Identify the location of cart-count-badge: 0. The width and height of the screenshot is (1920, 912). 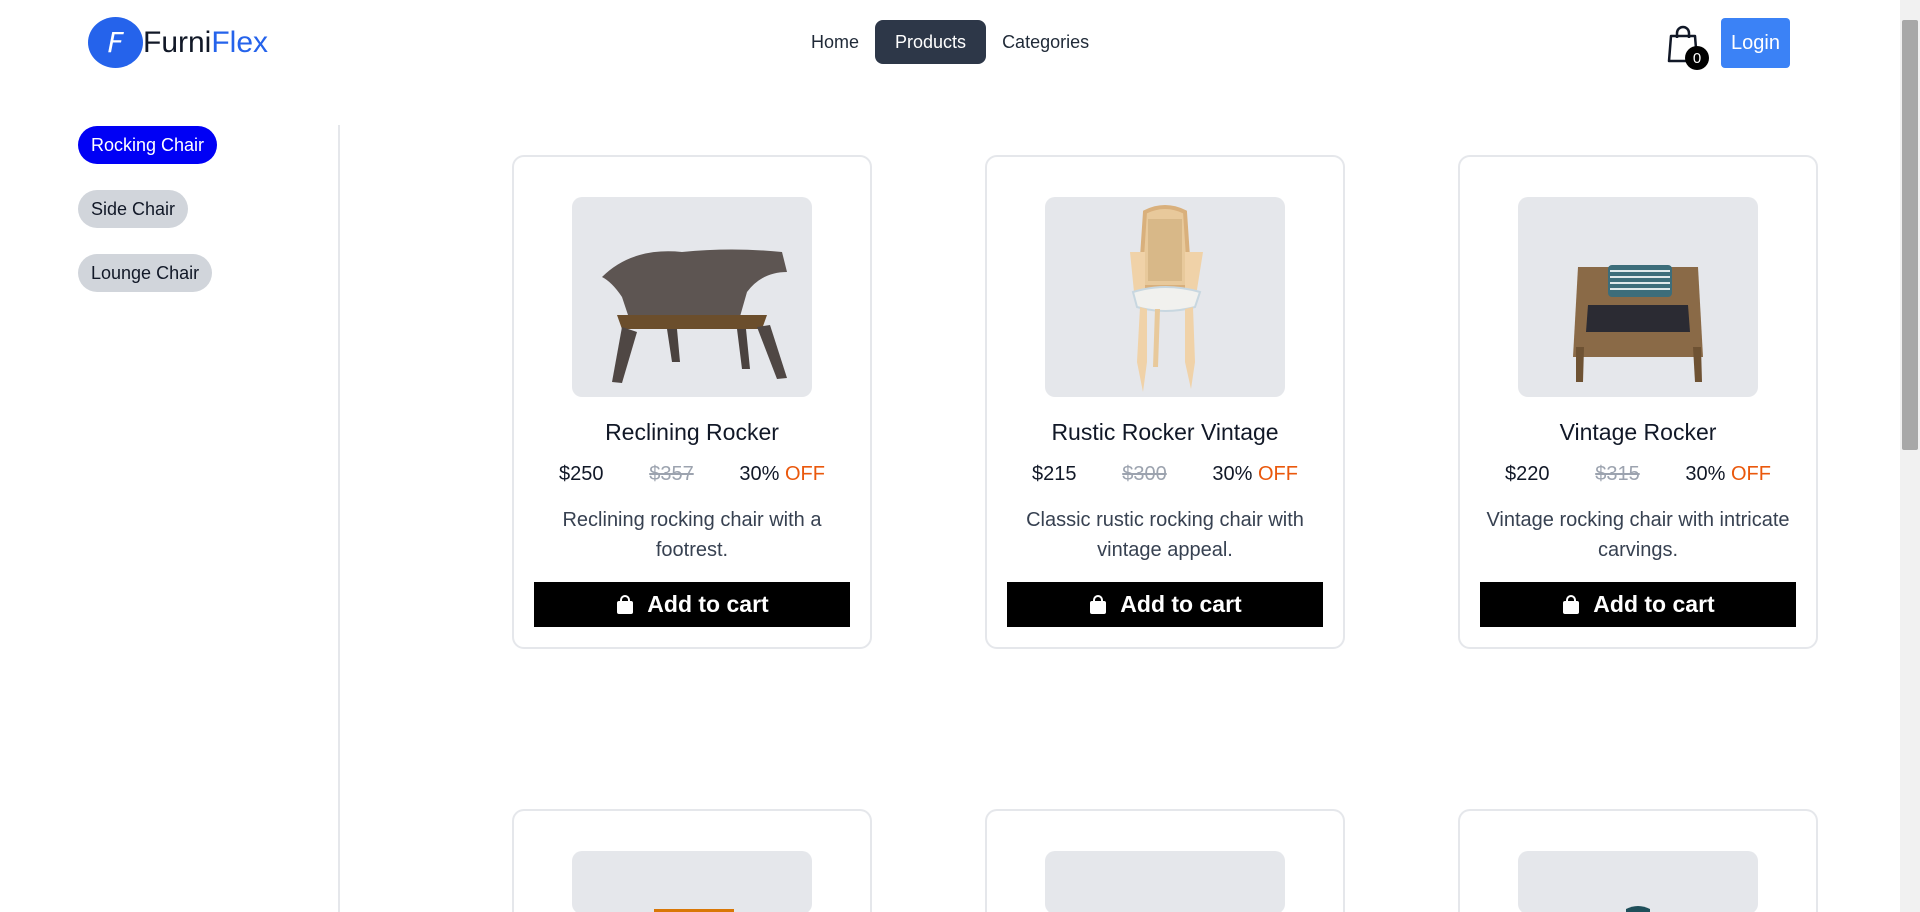
(1697, 58).